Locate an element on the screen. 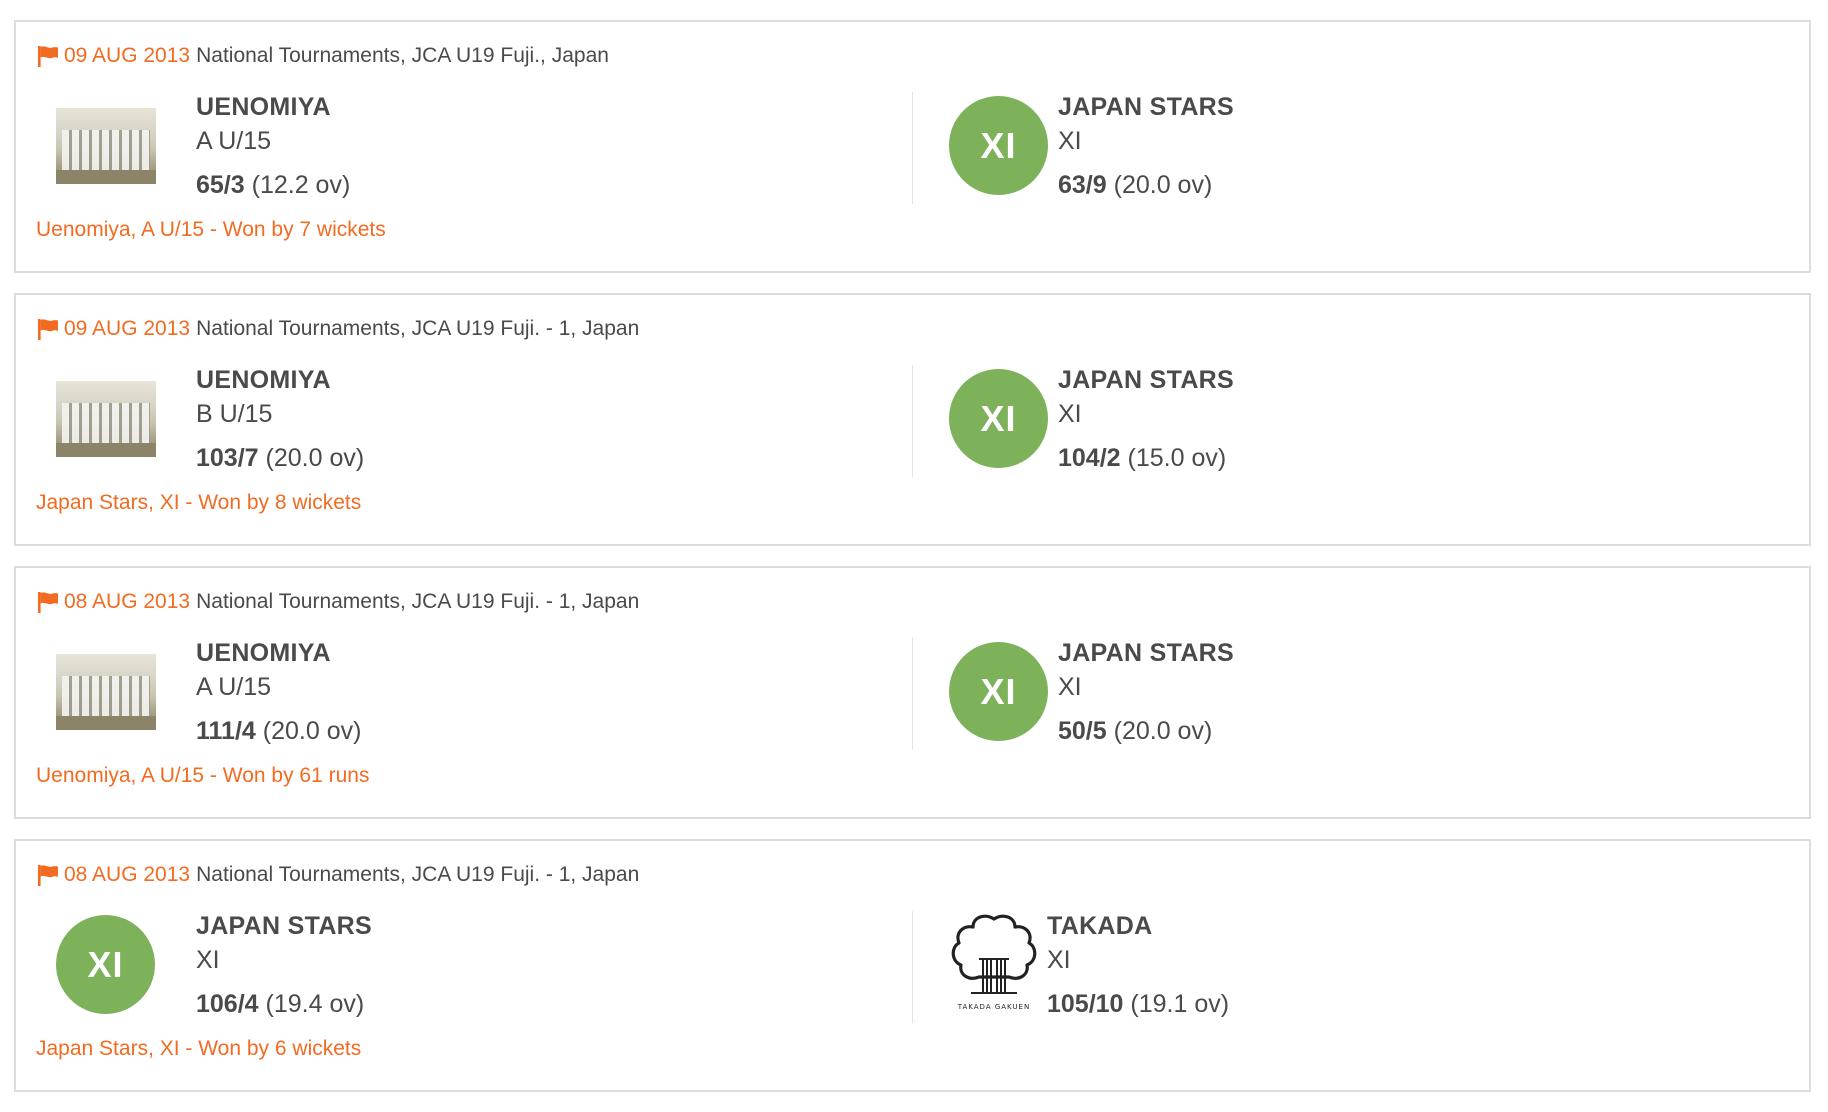 This screenshot has width=1828, height=1112. match-result: Uenomiya, A U/15 - Won by 7 wickets is located at coordinates (211, 230).